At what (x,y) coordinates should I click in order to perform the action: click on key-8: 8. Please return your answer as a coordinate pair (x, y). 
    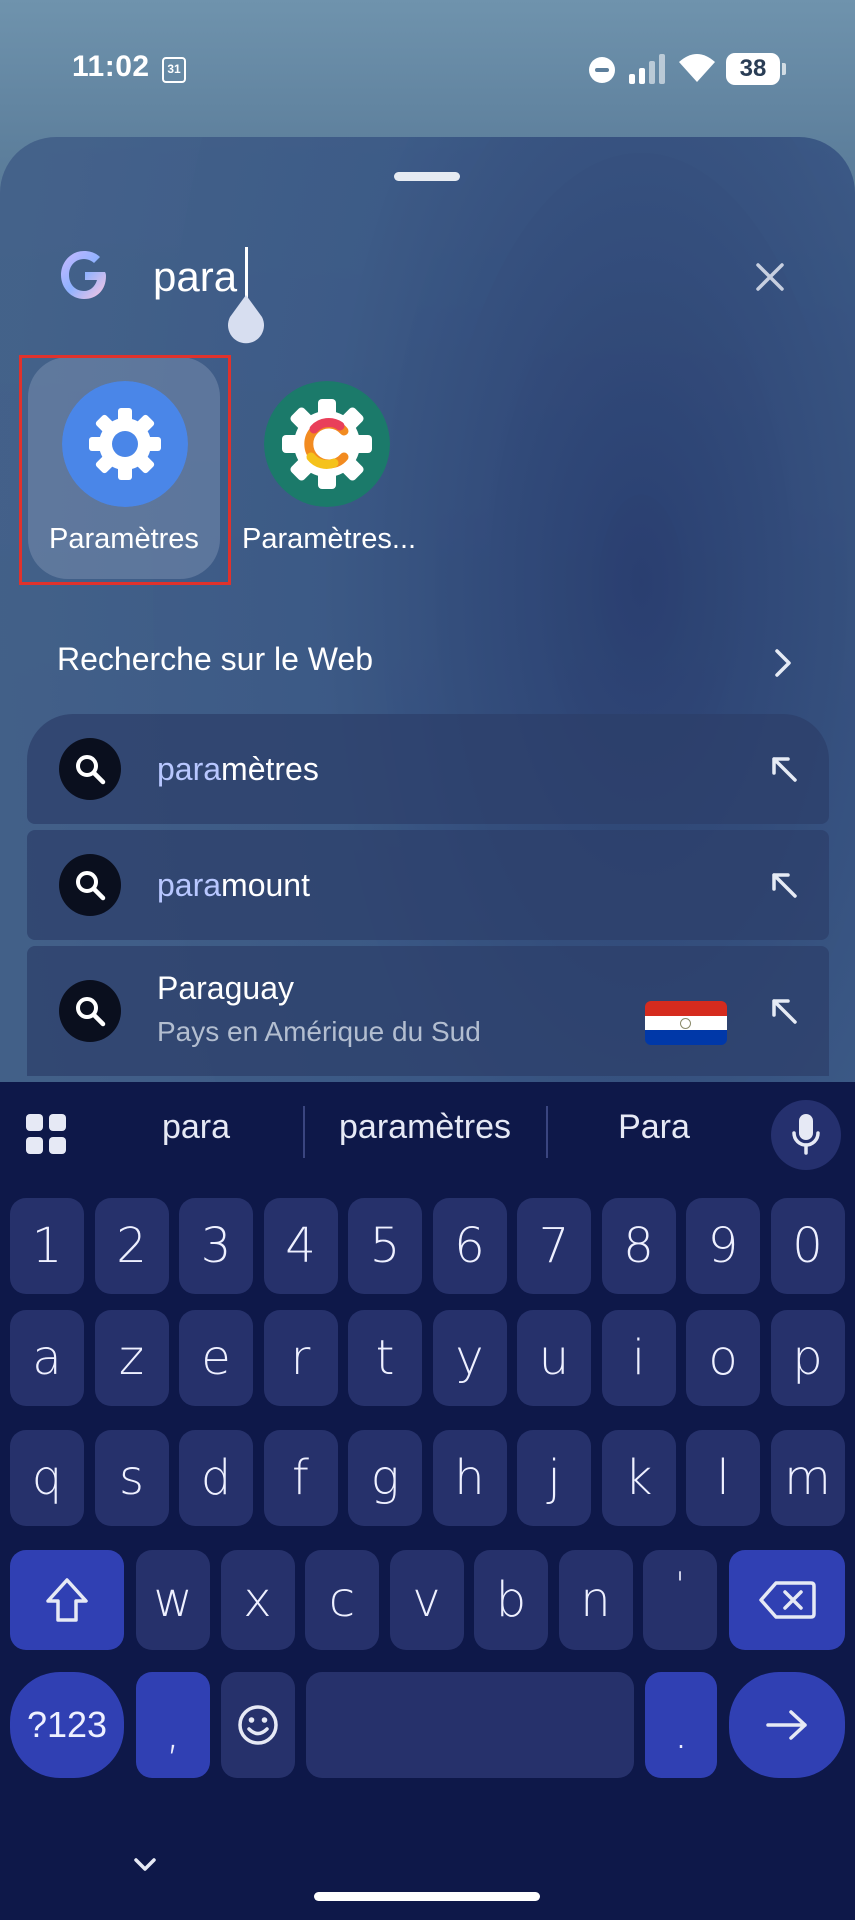
    Looking at the image, I should click on (638, 1246).